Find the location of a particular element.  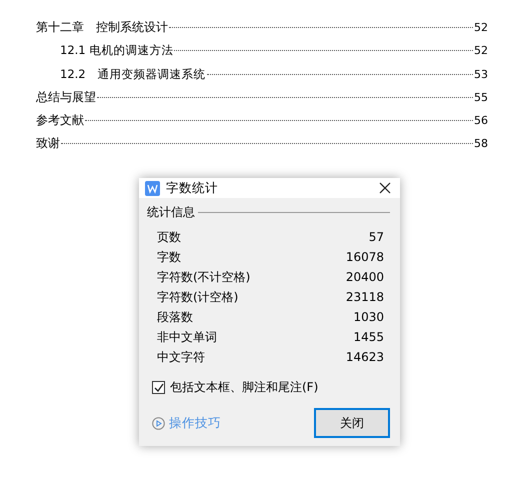

stat-value: 16078 is located at coordinates (365, 257).